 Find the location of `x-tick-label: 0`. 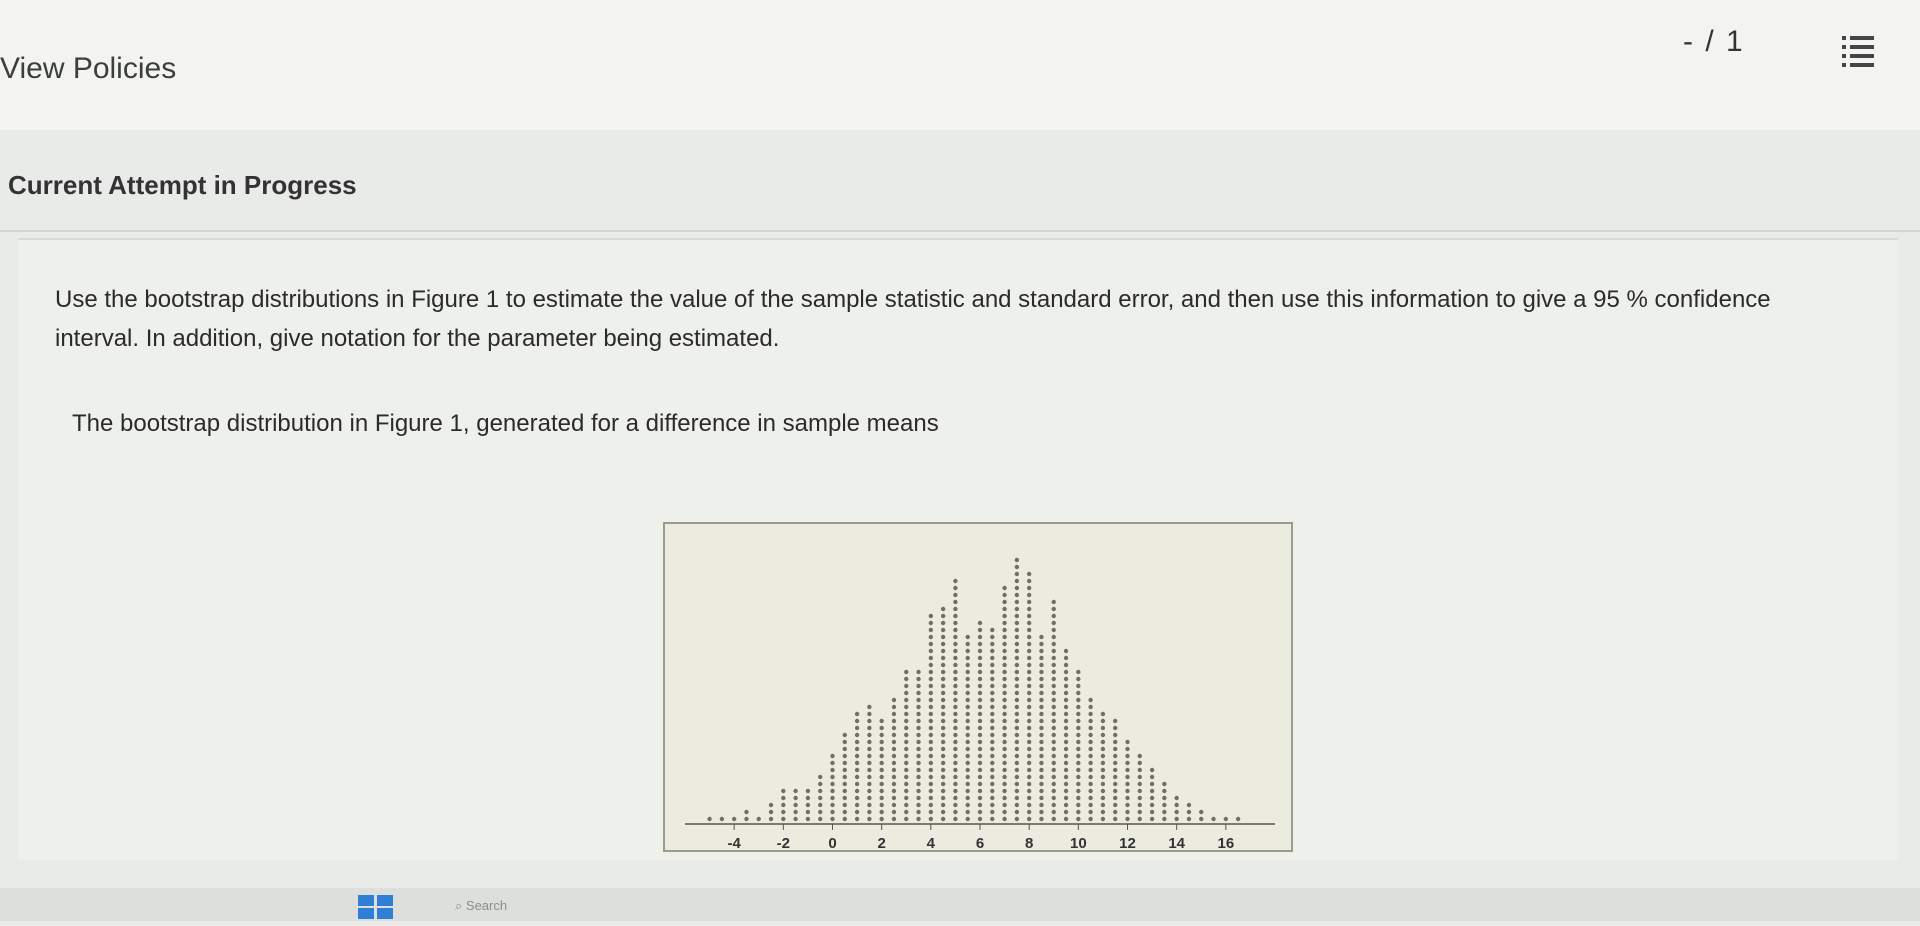

x-tick-label: 0 is located at coordinates (832, 843).